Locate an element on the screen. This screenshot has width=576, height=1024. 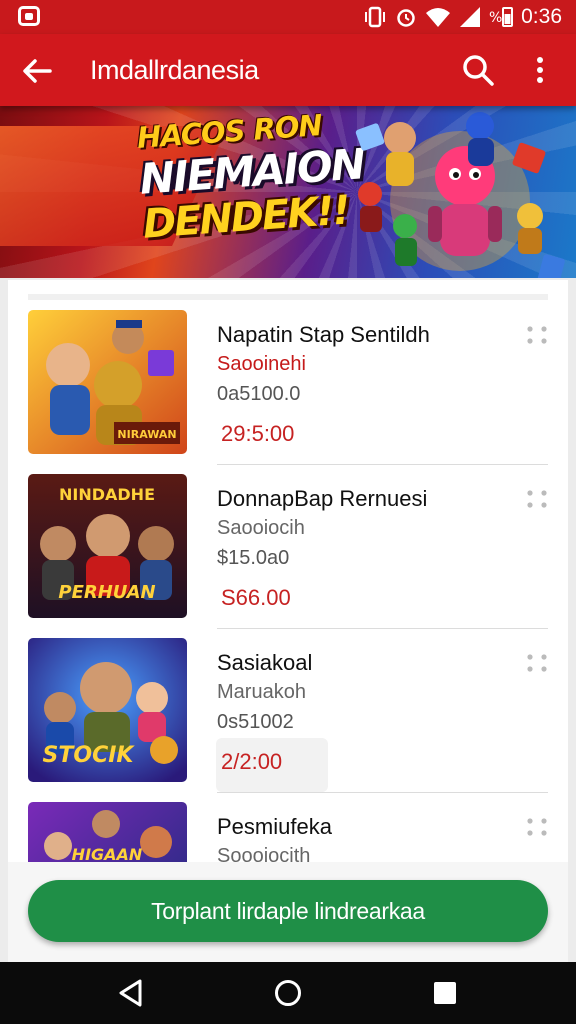
item-thumbnail: NINDADHE PERHUAN is located at coordinates (107, 546).